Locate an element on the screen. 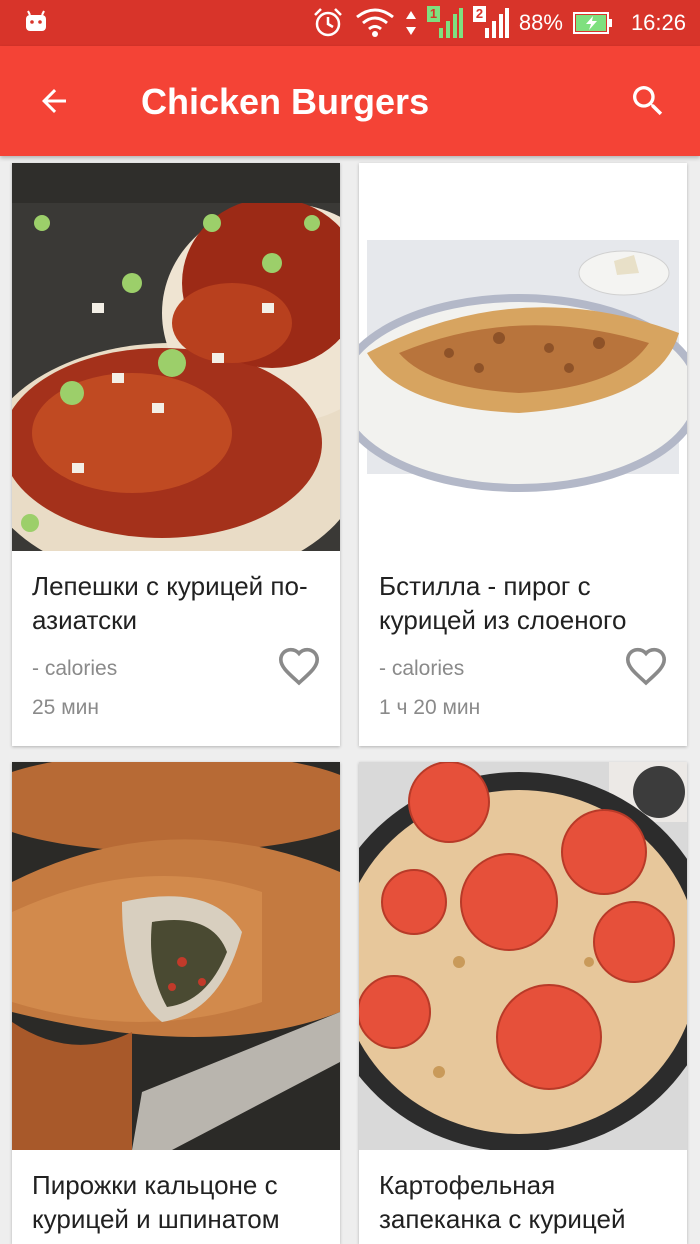 The width and height of the screenshot is (700, 1244). recipe-name: Бстилла - пирог с курицей из слоеного is located at coordinates (503, 603).